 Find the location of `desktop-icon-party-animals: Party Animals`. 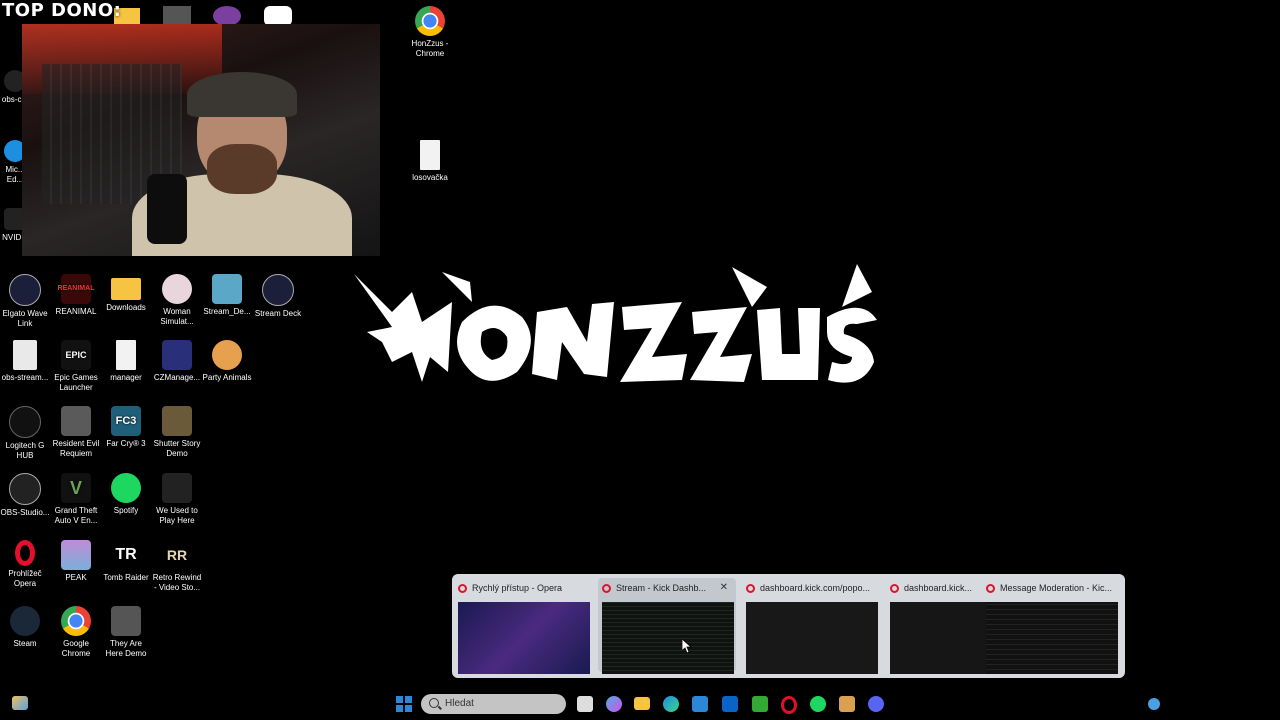

desktop-icon-party-animals: Party Animals is located at coordinates (227, 361).